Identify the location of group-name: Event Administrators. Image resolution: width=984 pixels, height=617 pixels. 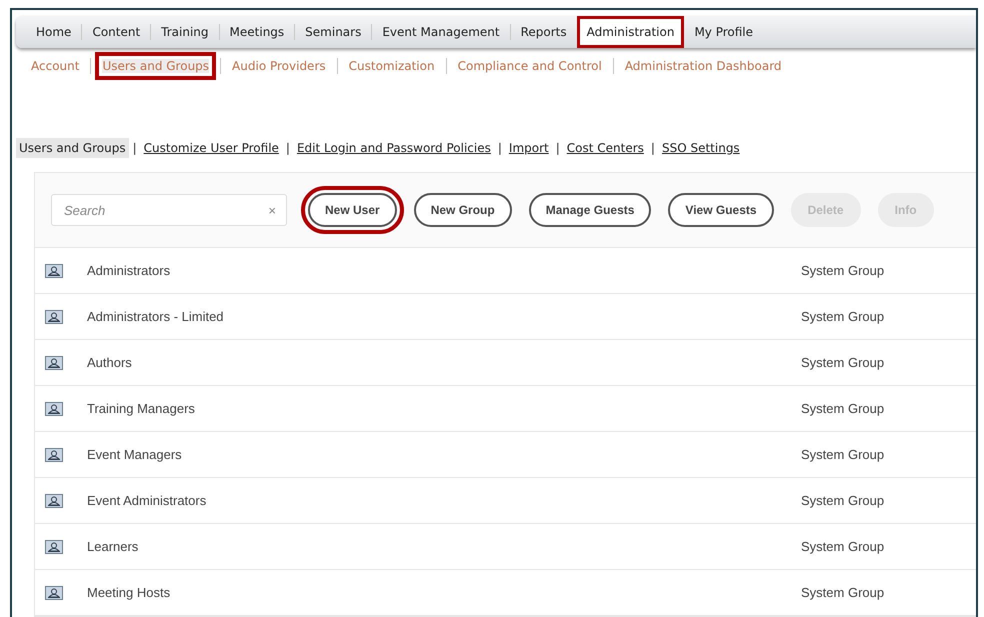
(147, 500).